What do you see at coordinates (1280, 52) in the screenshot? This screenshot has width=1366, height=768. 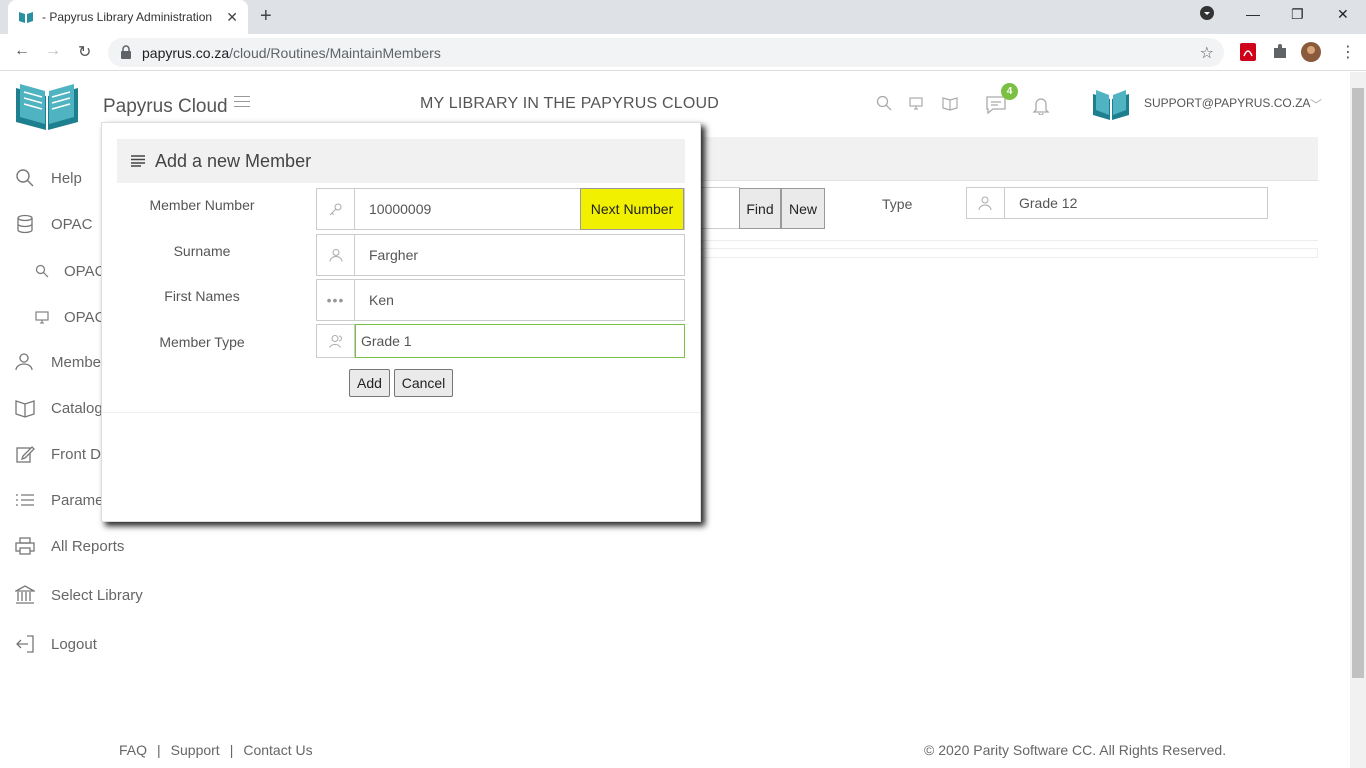 I see `extensions-puzzle-icon` at bounding box center [1280, 52].